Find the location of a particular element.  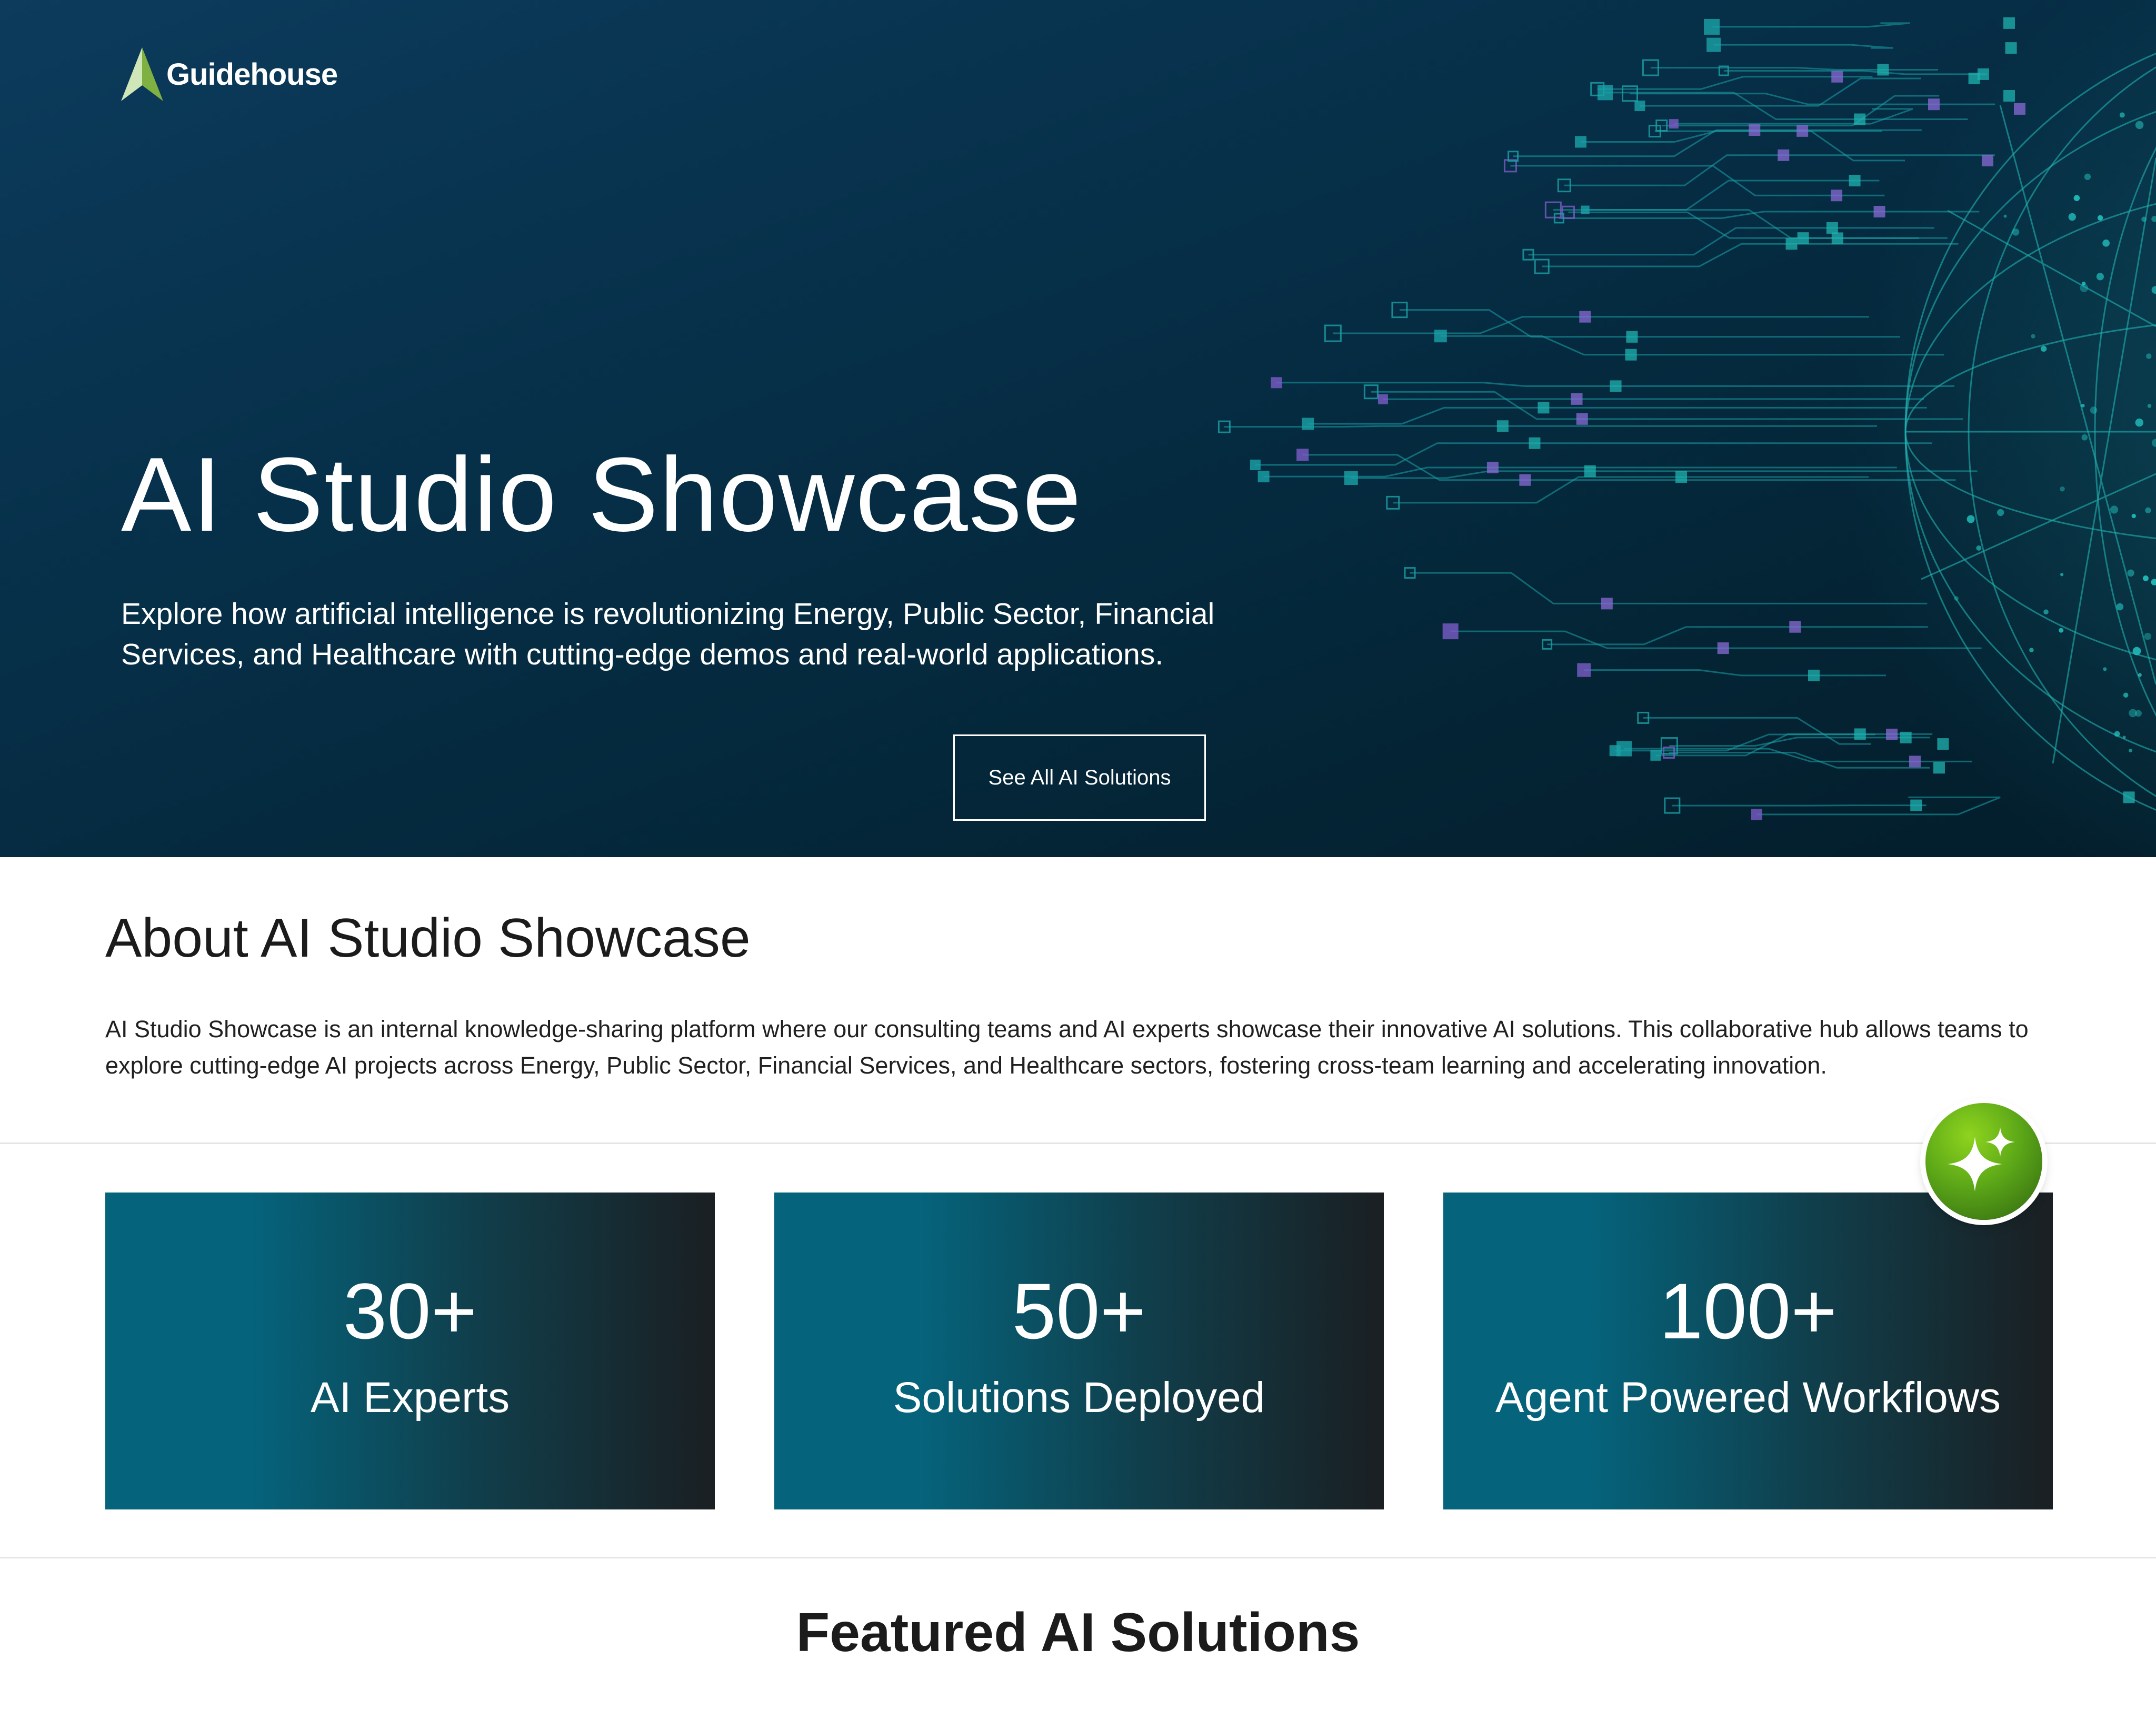

stat-label: AI Experts is located at coordinates (410, 1398).